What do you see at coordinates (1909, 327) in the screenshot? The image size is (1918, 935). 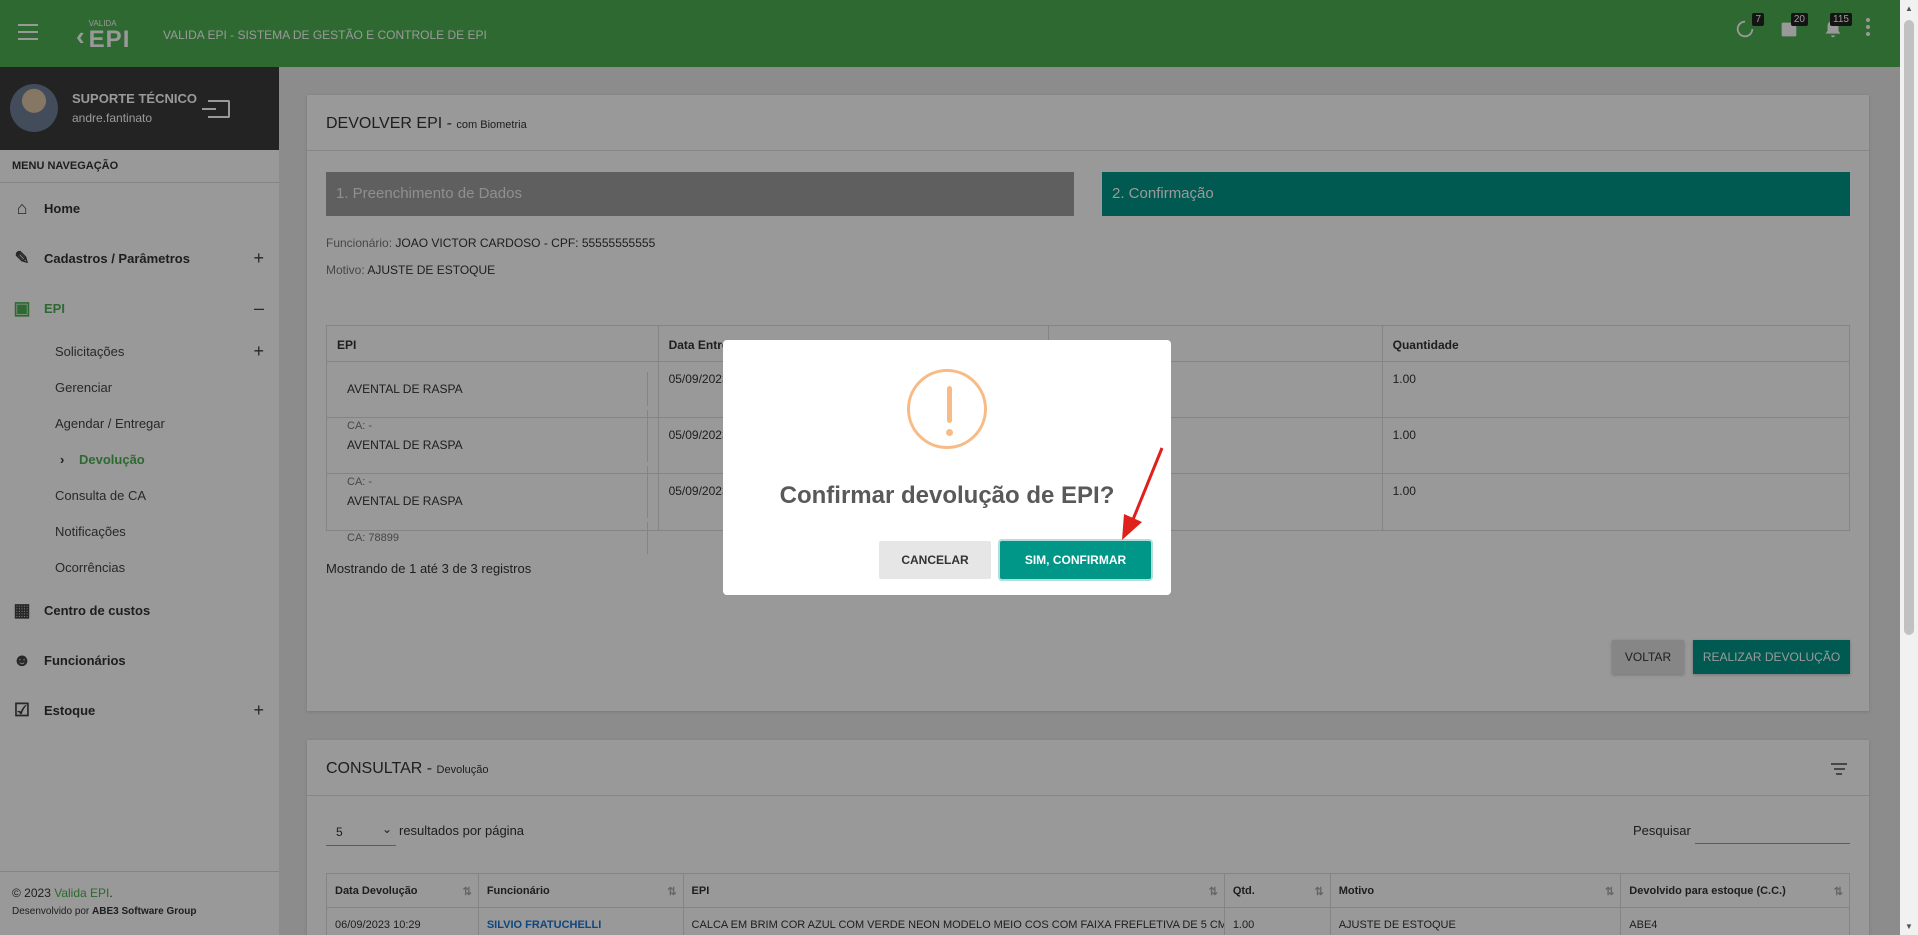 I see `scrollbar-thumb` at bounding box center [1909, 327].